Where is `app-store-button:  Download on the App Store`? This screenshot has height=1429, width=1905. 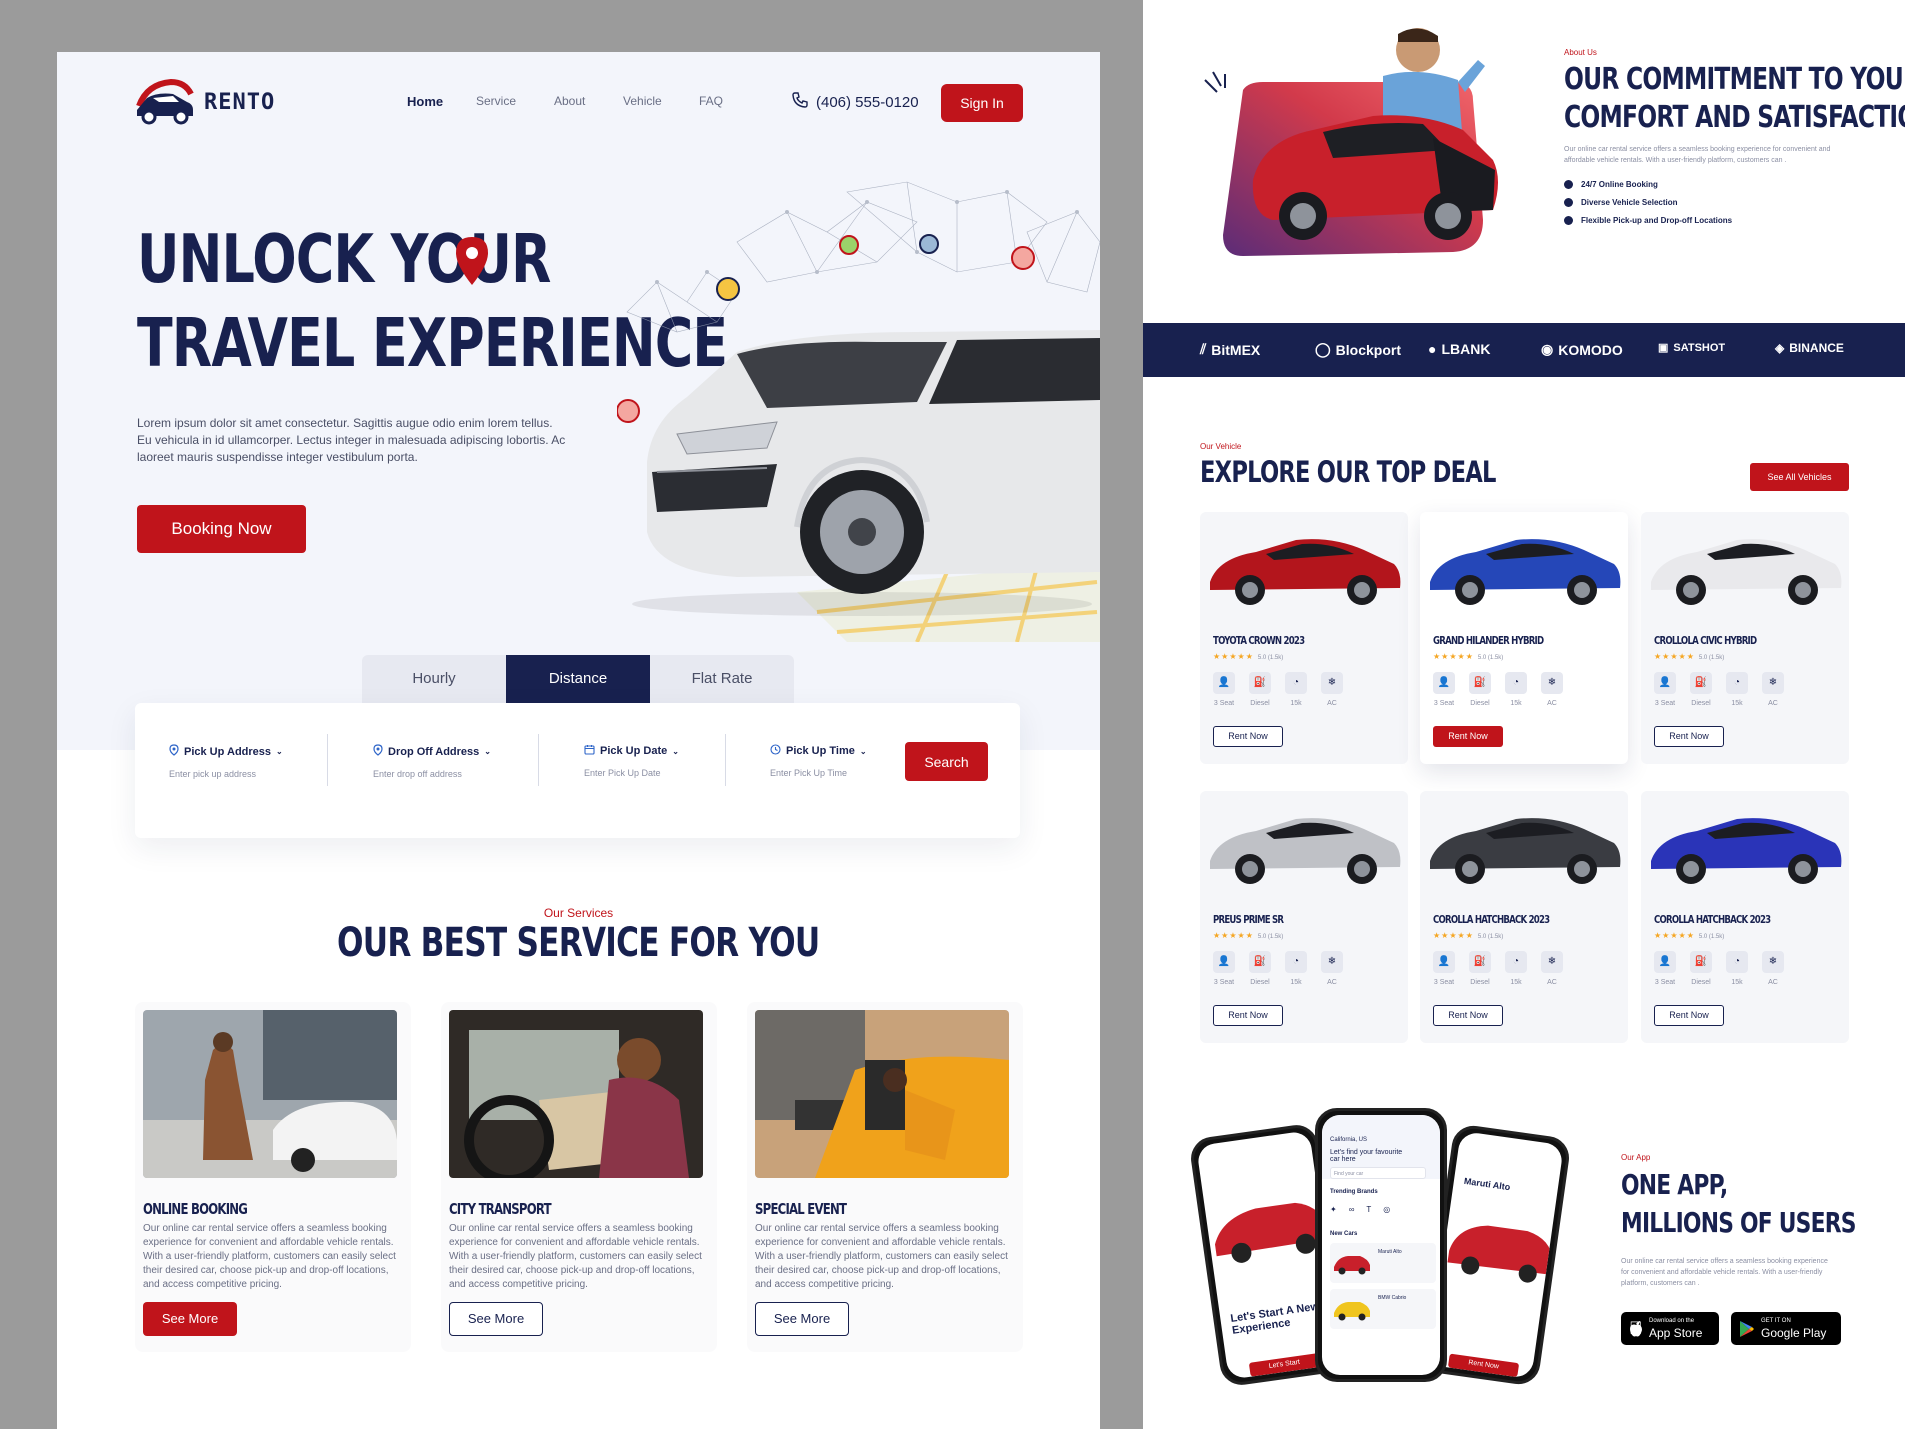 app-store-button:  Download on the App Store is located at coordinates (1670, 1328).